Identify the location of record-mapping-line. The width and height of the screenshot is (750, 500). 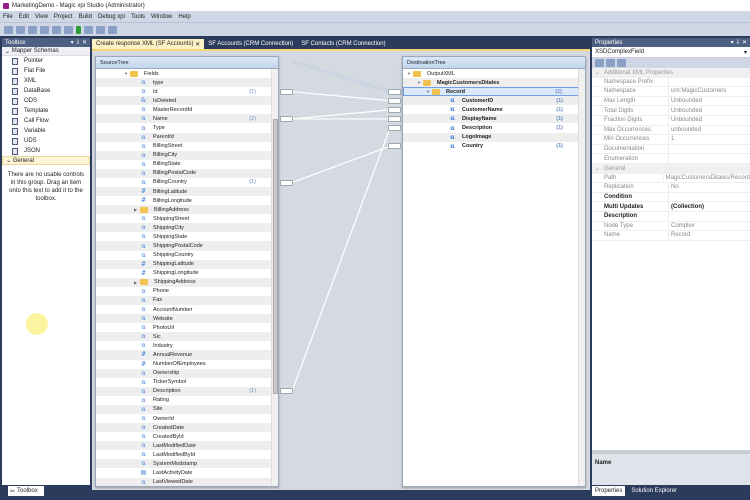
(341, 76).